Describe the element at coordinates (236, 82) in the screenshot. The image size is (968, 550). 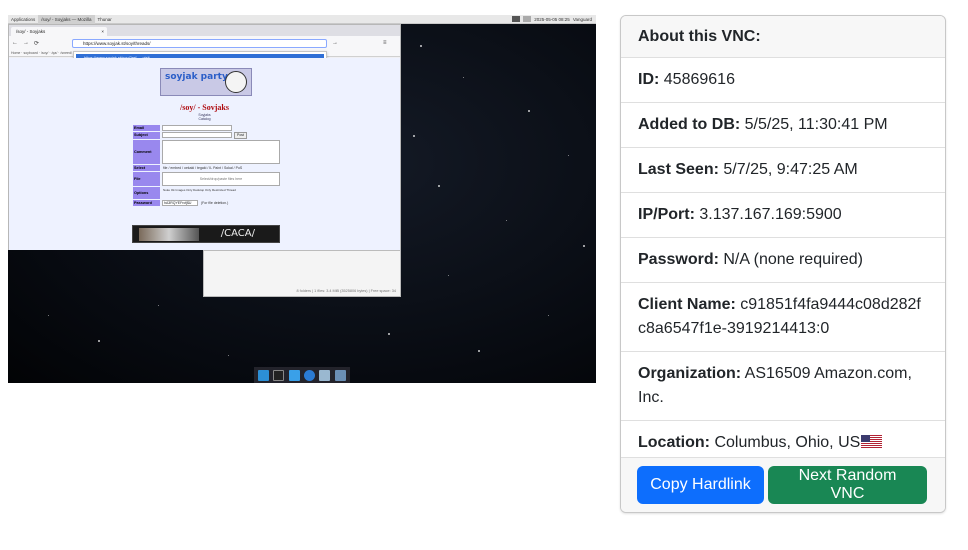
I see `soyjak-face-icon` at that location.